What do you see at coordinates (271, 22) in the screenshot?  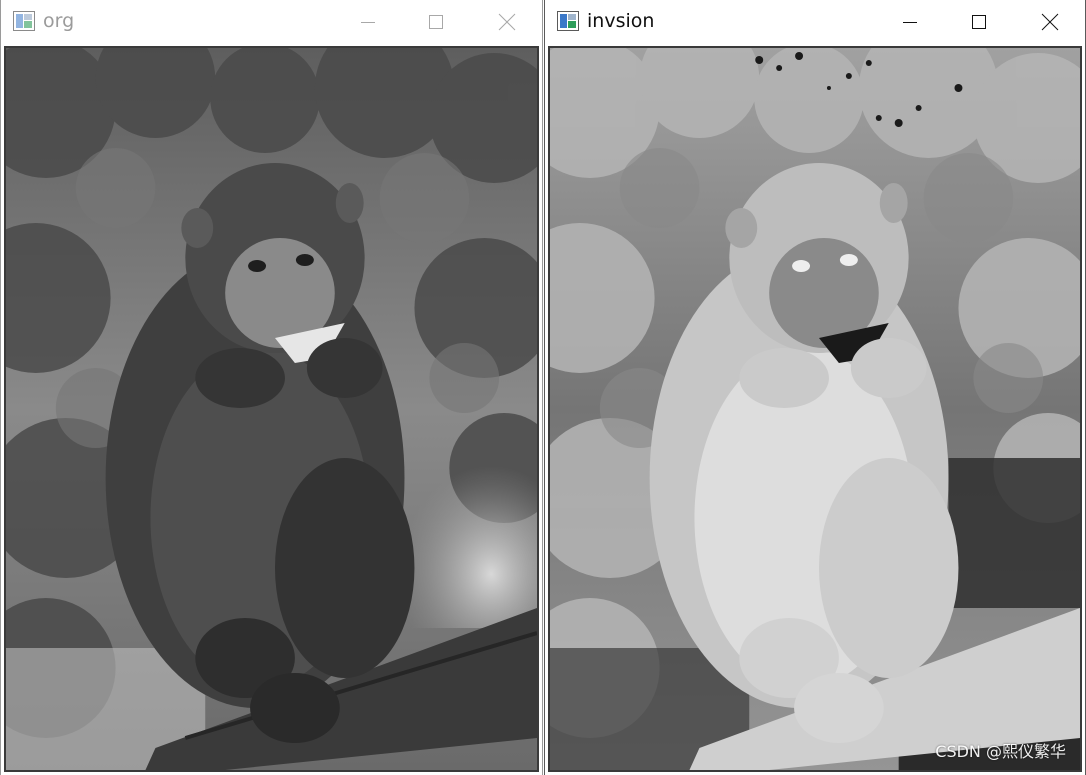 I see `title-bar-org: org` at bounding box center [271, 22].